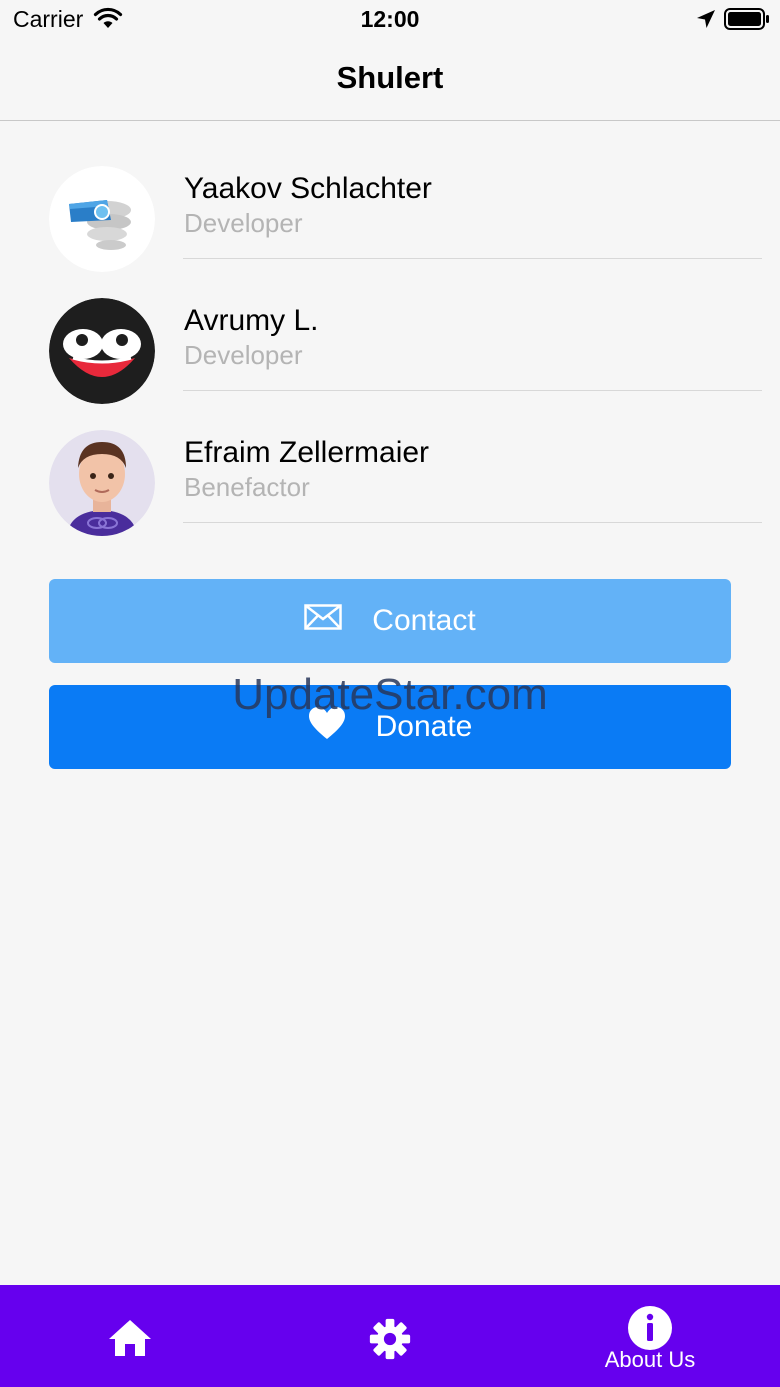 This screenshot has height=1387, width=780. Describe the element at coordinates (706, 19) in the screenshot. I see `location-arrow-icon` at that location.